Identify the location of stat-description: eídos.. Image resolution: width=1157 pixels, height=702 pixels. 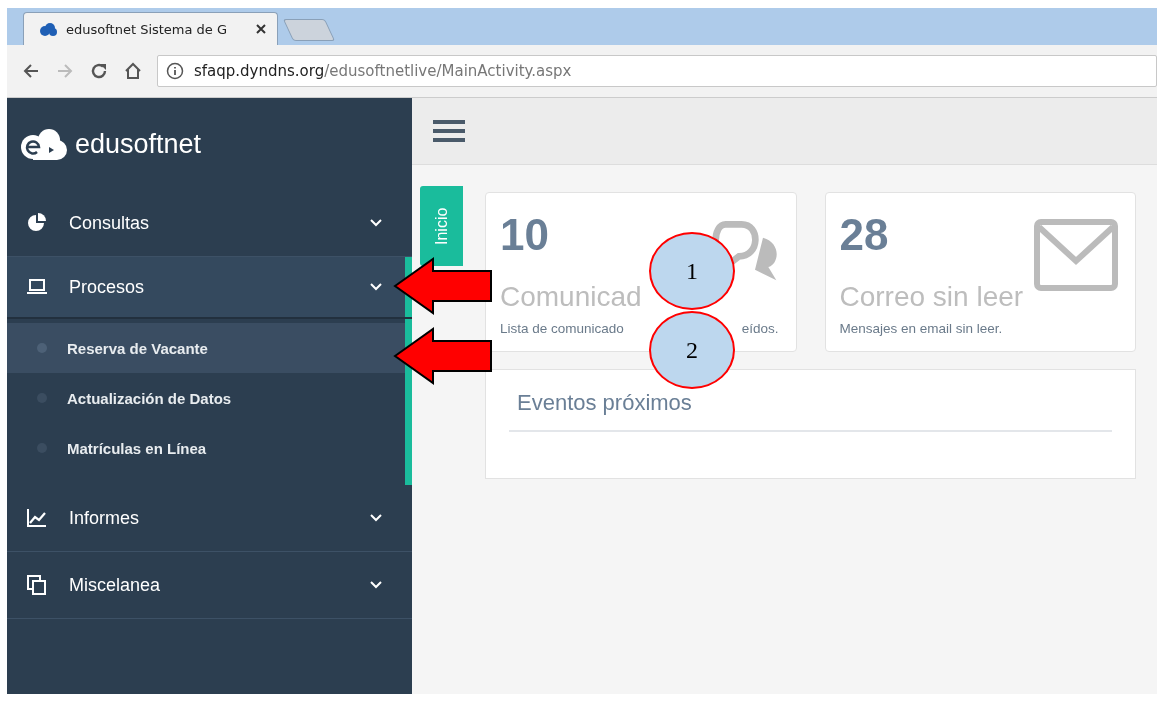
(760, 328).